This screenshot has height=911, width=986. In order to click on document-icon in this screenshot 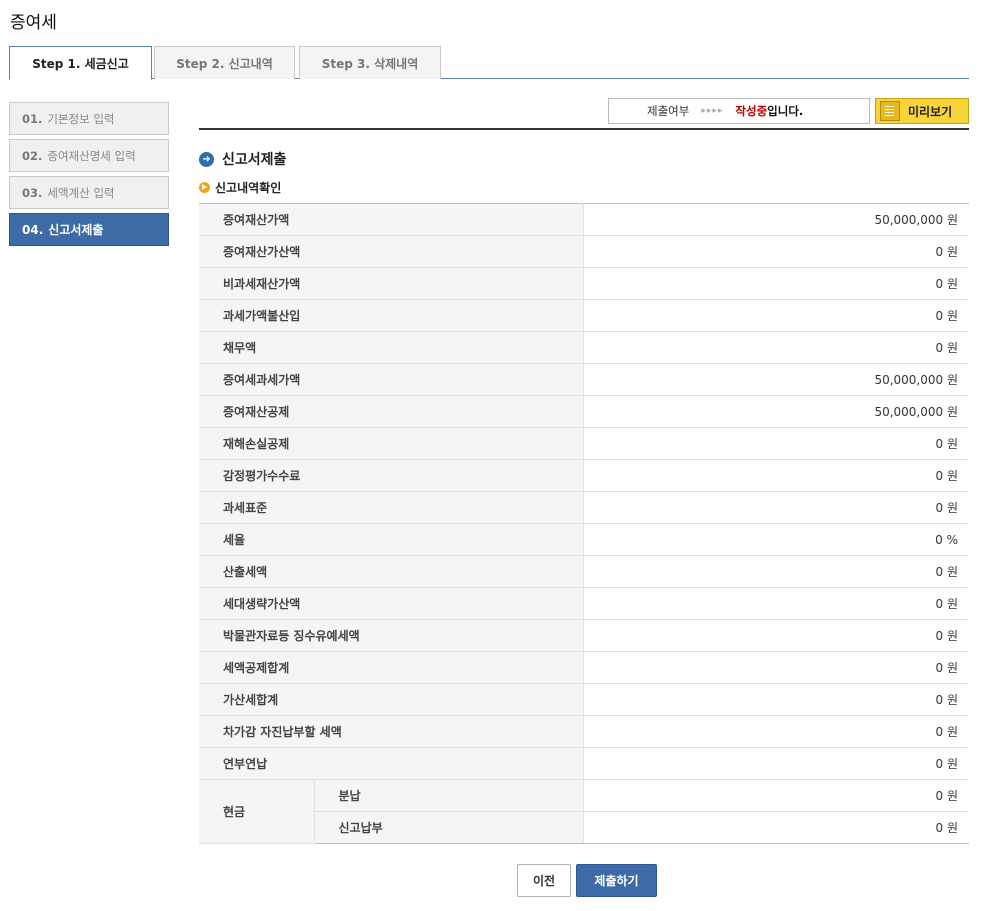, I will do `click(890, 111)`.